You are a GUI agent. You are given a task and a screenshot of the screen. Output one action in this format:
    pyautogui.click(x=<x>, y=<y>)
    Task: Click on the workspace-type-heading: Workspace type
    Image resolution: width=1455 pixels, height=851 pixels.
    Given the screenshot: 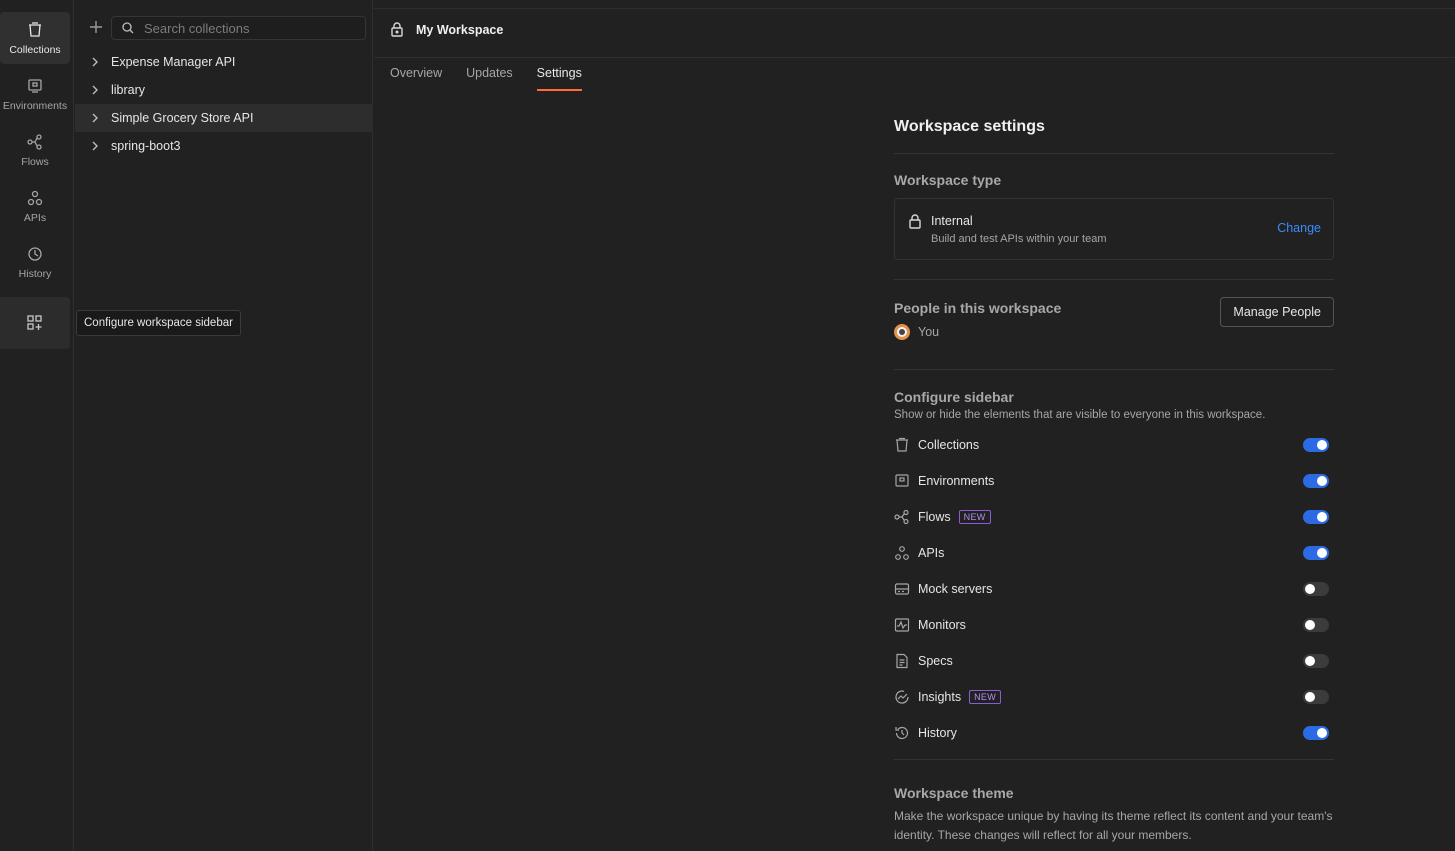 What is the action you would take?
    pyautogui.click(x=948, y=180)
    